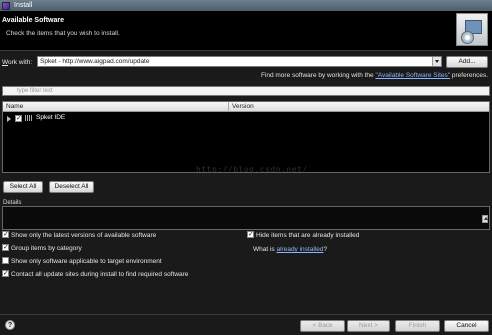 The image size is (492, 335). I want to click on already-installed-text: What is already installed?, so click(290, 249).